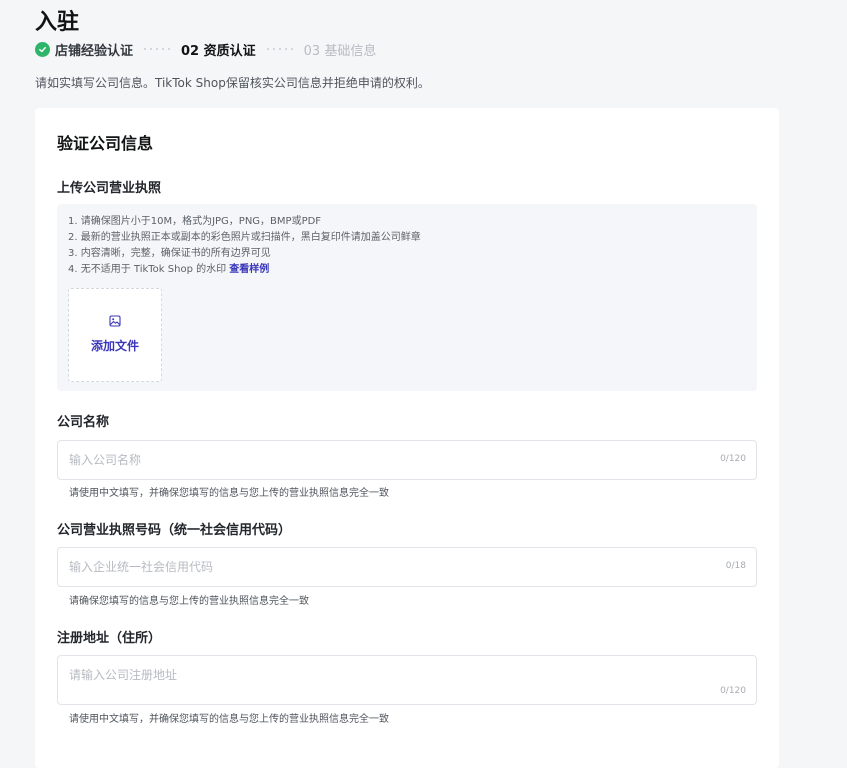 The width and height of the screenshot is (847, 768). Describe the element at coordinates (105, 143) in the screenshot. I see `card-title: 验证公司信息` at that location.